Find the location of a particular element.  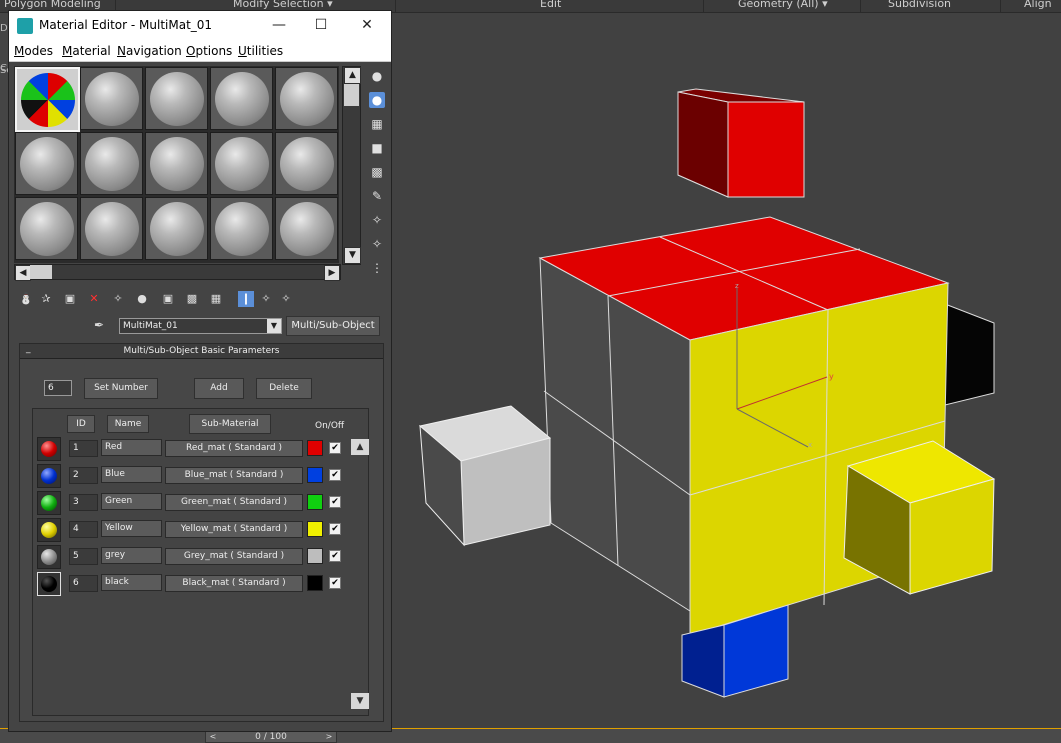

minimize-button: — is located at coordinates (279, 25).